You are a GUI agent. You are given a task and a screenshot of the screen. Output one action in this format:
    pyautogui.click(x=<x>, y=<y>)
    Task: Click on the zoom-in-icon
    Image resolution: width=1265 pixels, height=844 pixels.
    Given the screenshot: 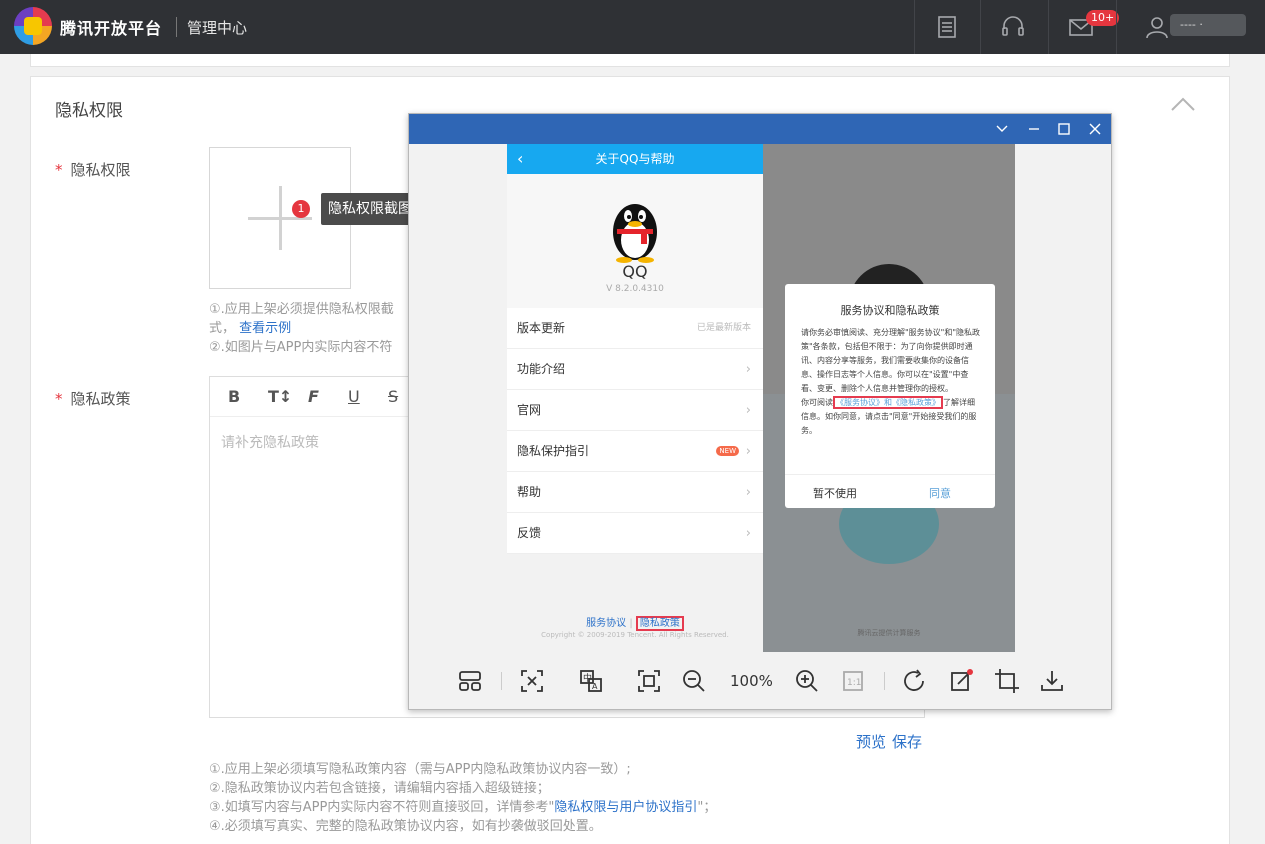 What is the action you would take?
    pyautogui.click(x=807, y=681)
    